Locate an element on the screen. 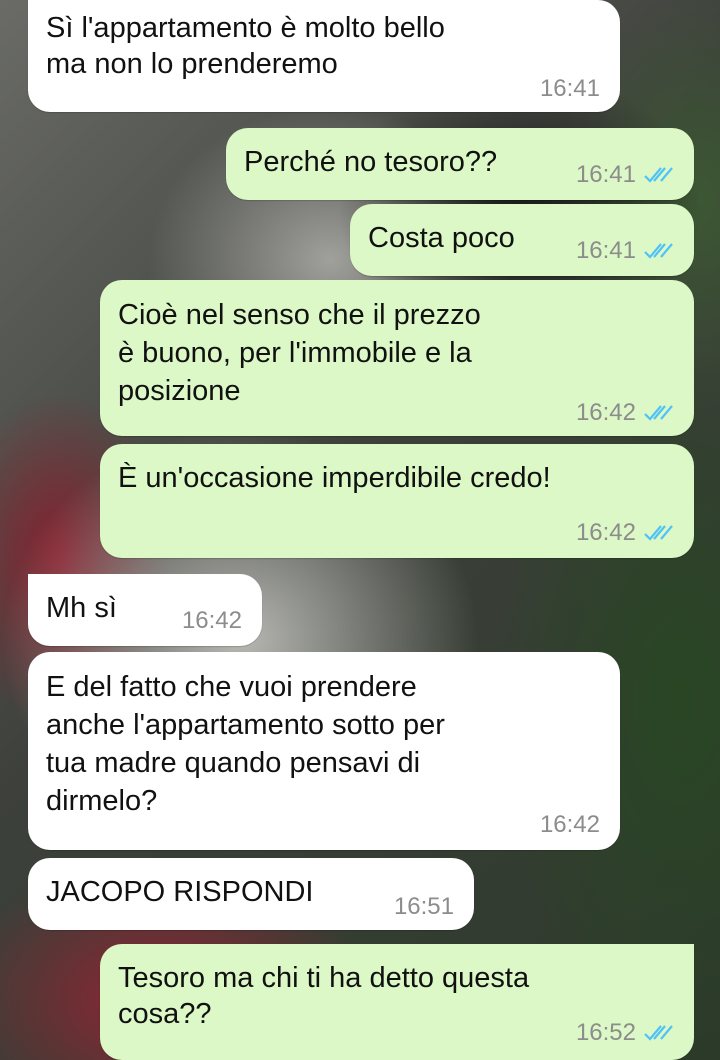 The width and height of the screenshot is (720, 1060). message-text: Tesoro ma chi ti ha detto questa cosa?? is located at coordinates (324, 996).